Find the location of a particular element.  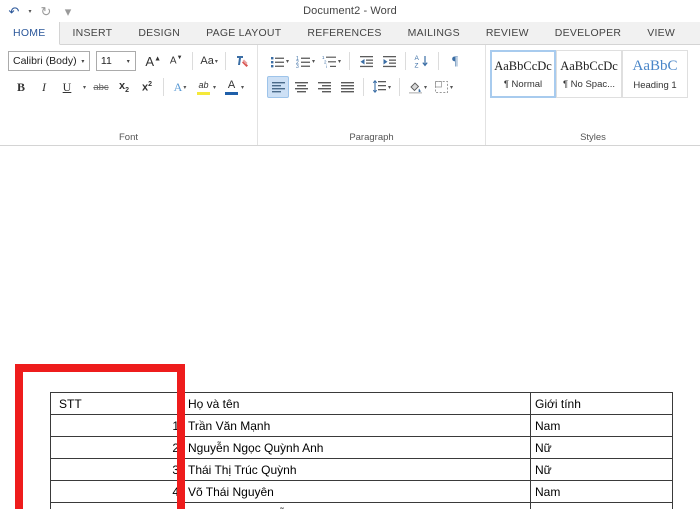

tab-developer: DEVELOPER is located at coordinates (588, 33).